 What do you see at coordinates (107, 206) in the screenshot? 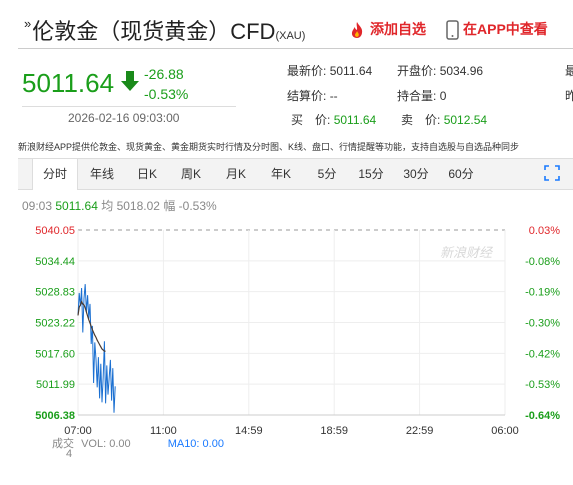
I see `info-avg-label: 均` at bounding box center [107, 206].